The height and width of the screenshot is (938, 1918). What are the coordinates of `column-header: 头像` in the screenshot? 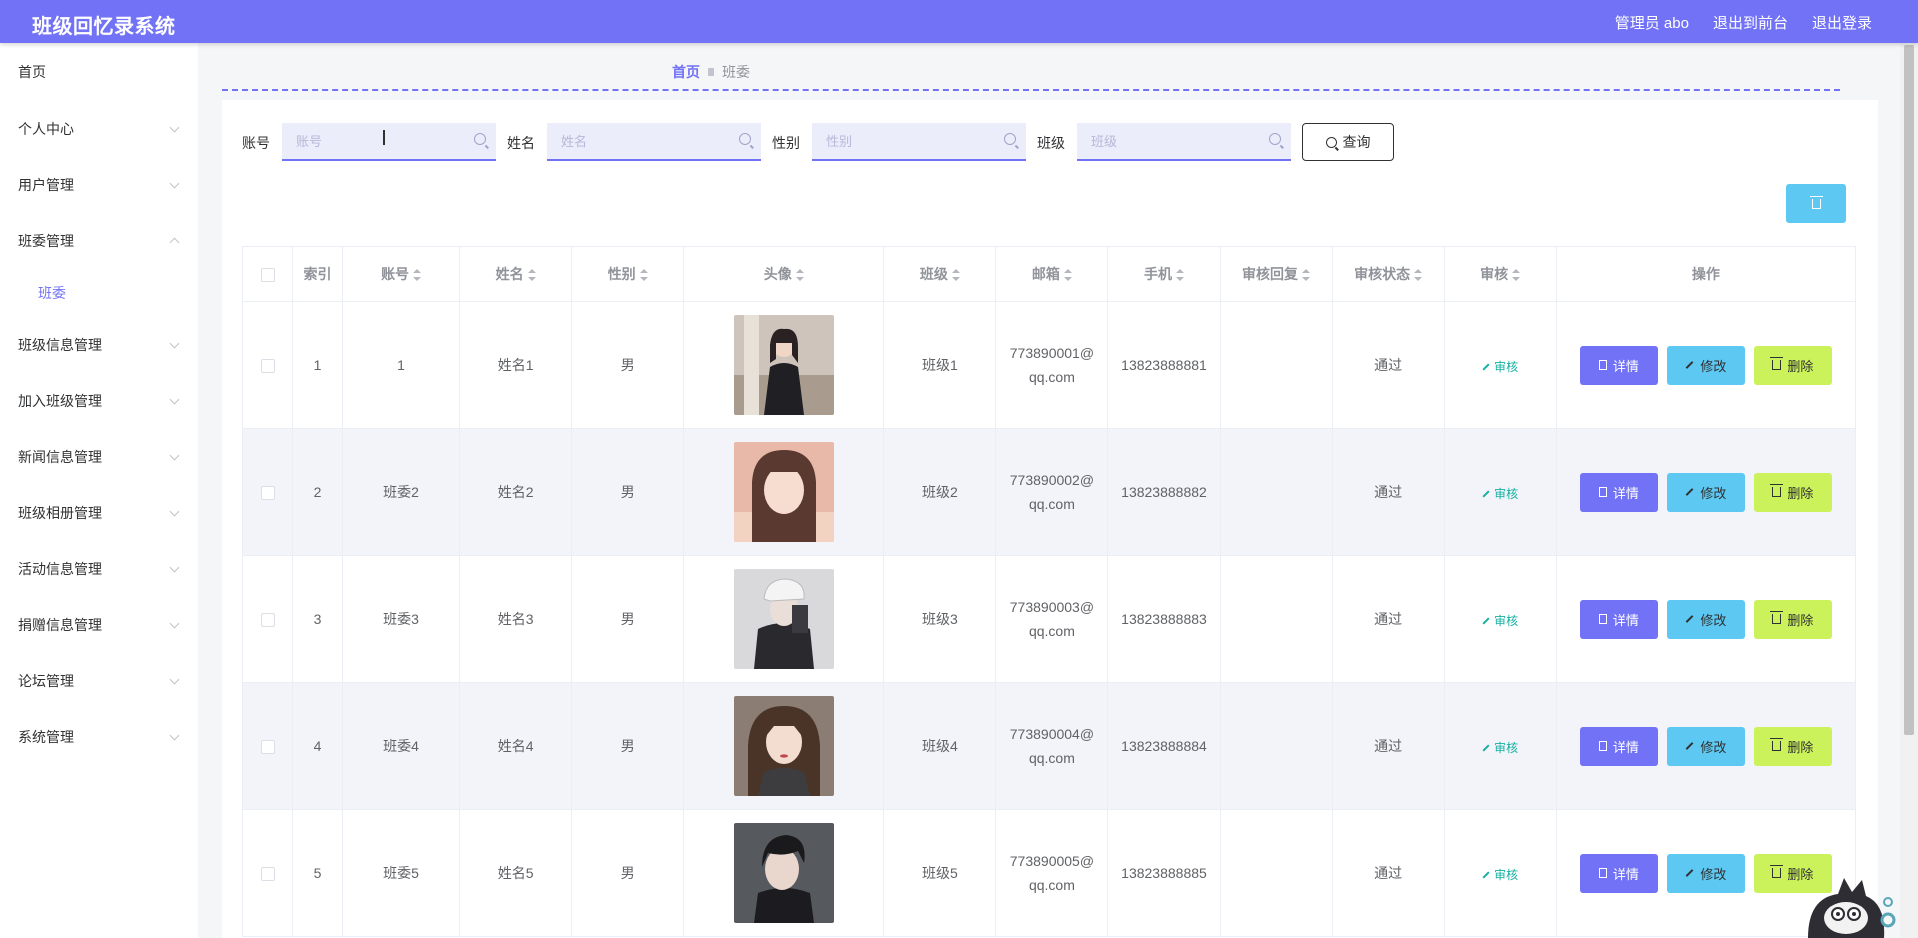 It's located at (784, 274).